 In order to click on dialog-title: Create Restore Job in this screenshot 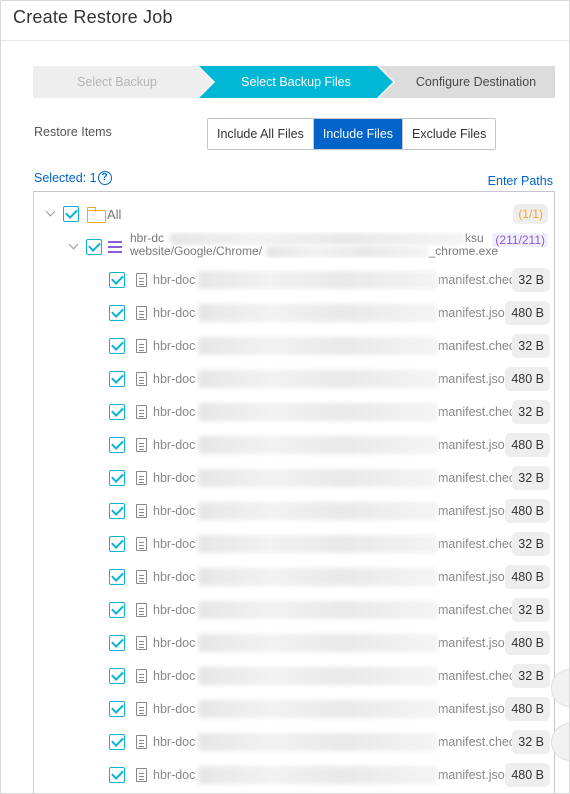, I will do `click(93, 17)`.